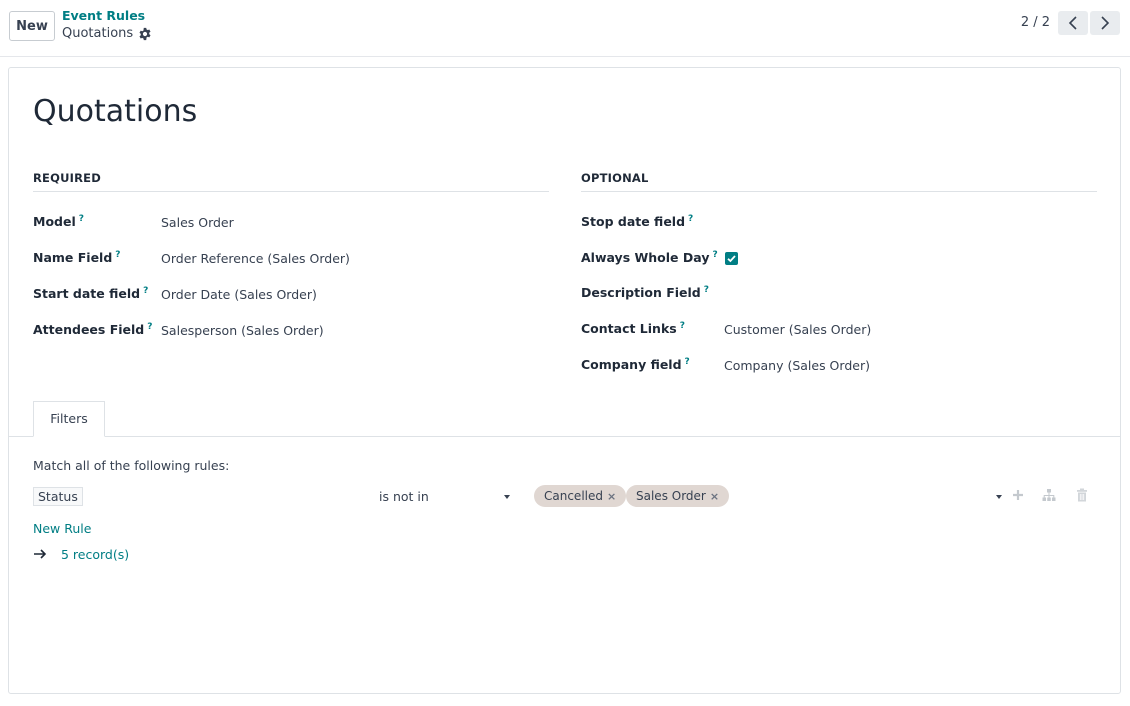 The width and height of the screenshot is (1130, 706). What do you see at coordinates (145, 34) in the screenshot?
I see `gear-icon` at bounding box center [145, 34].